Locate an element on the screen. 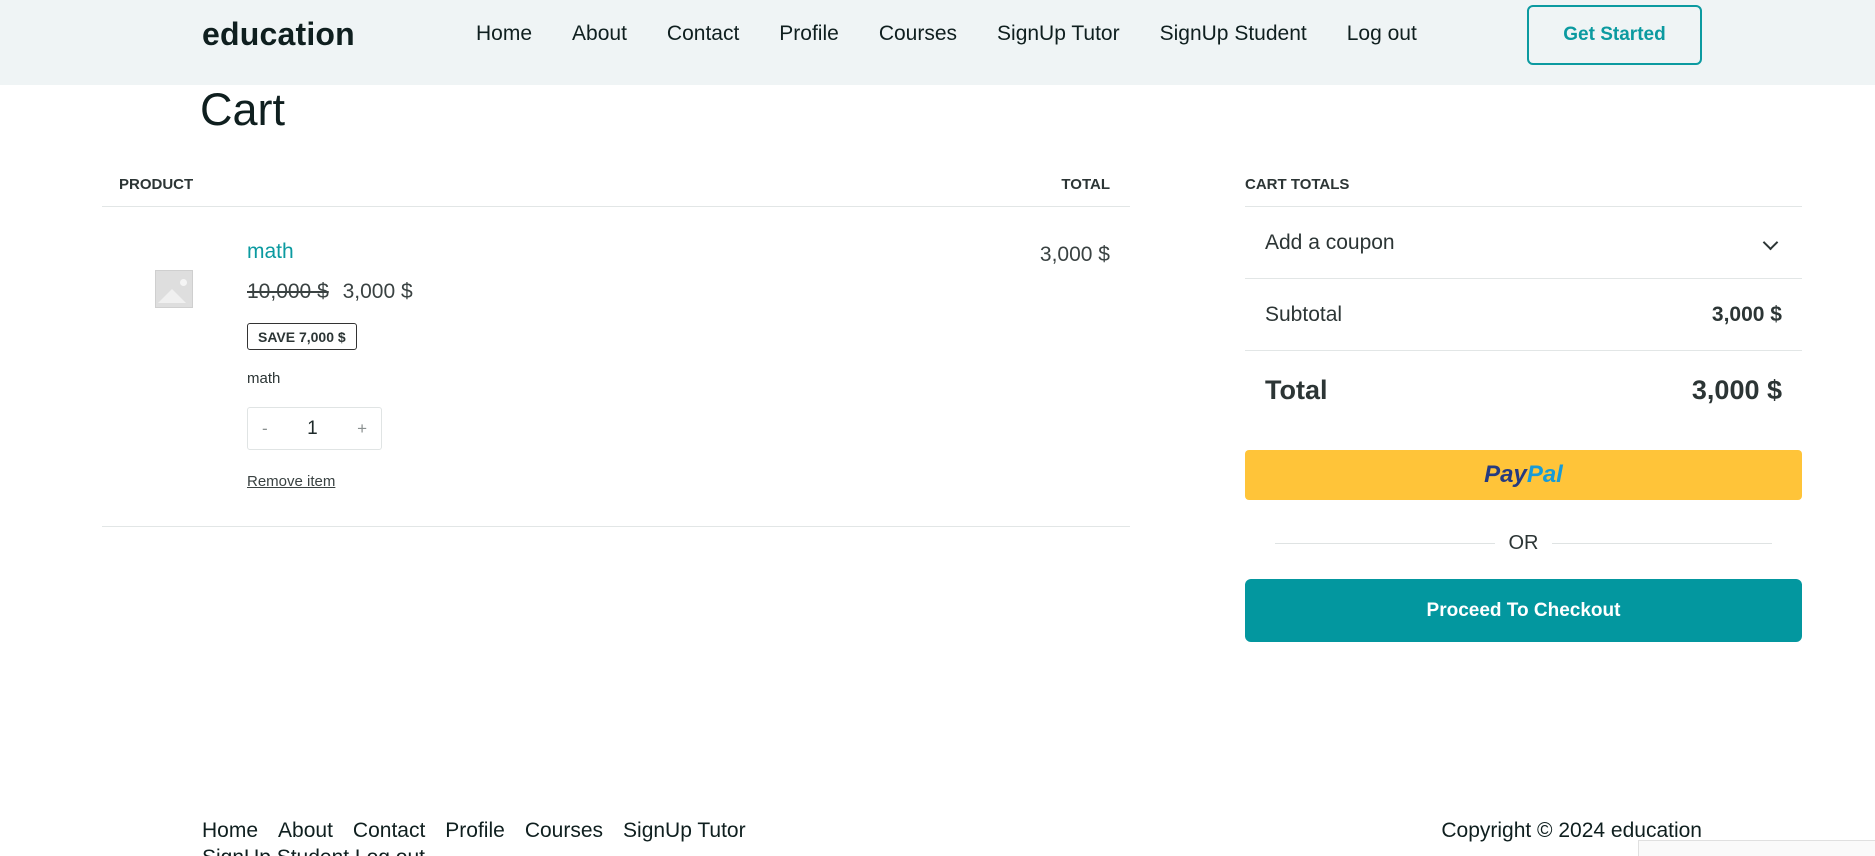  product-thumbnail-placeholder-icon is located at coordinates (174, 289).